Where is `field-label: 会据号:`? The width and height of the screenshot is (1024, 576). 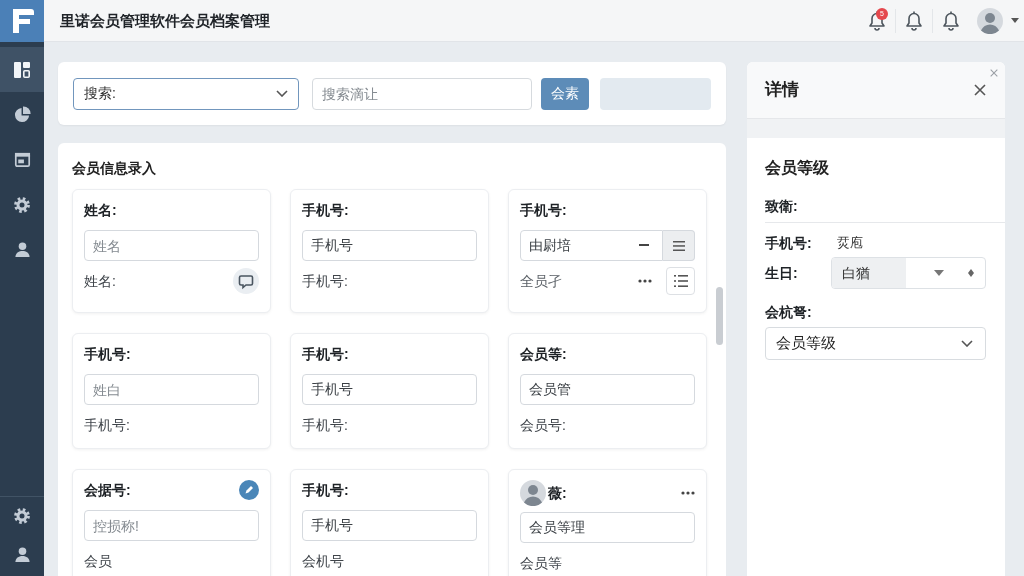 field-label: 会据号: is located at coordinates (107, 490).